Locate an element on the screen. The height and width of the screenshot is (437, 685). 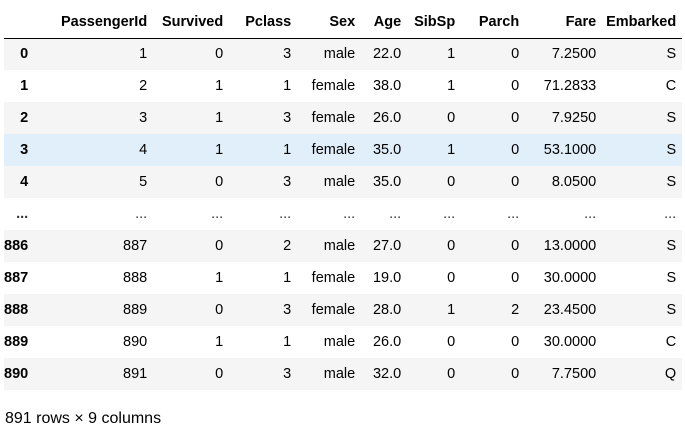
table-row: 4 5 0 3 male 35.0 0 0 8.0500 S is located at coordinates (343, 182).